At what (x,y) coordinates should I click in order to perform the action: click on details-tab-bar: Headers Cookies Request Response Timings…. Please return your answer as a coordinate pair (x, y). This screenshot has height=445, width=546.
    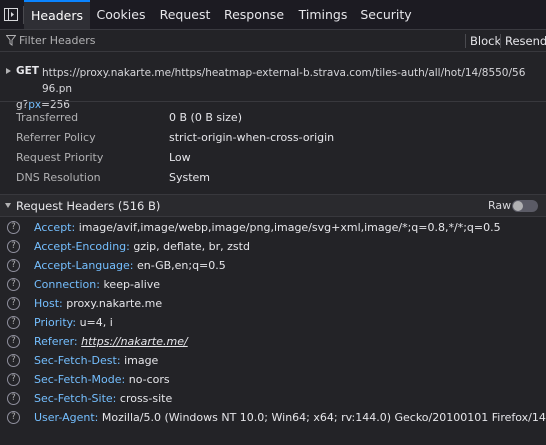
    Looking at the image, I should click on (273, 15).